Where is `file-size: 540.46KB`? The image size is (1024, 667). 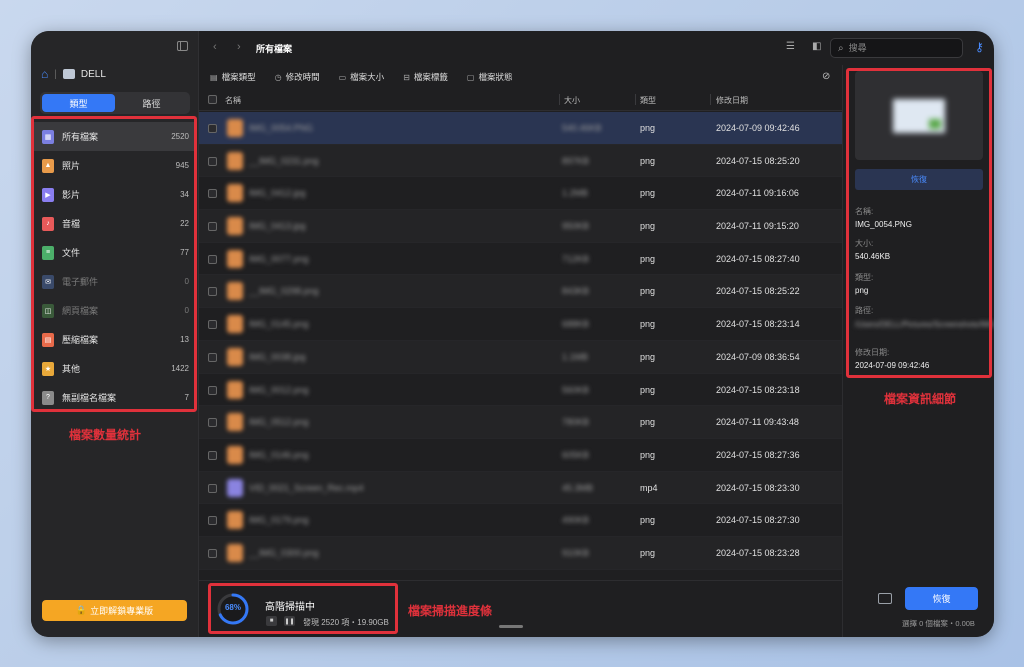
file-size: 540.46KB is located at coordinates (582, 128).